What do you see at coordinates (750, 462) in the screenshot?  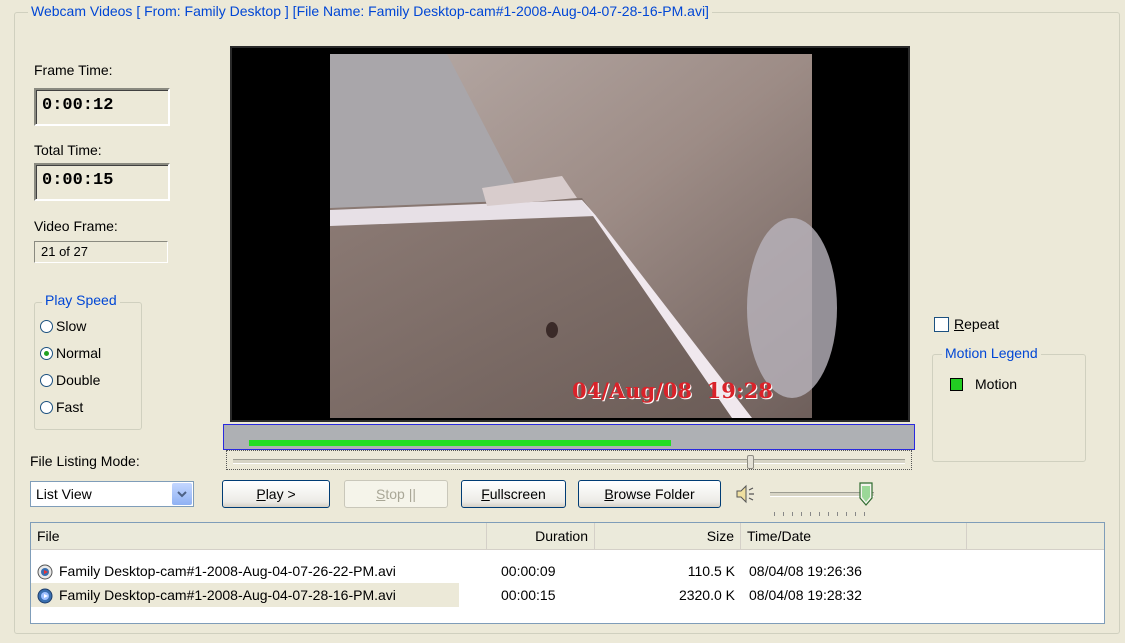 I see `position-slider-thumb` at bounding box center [750, 462].